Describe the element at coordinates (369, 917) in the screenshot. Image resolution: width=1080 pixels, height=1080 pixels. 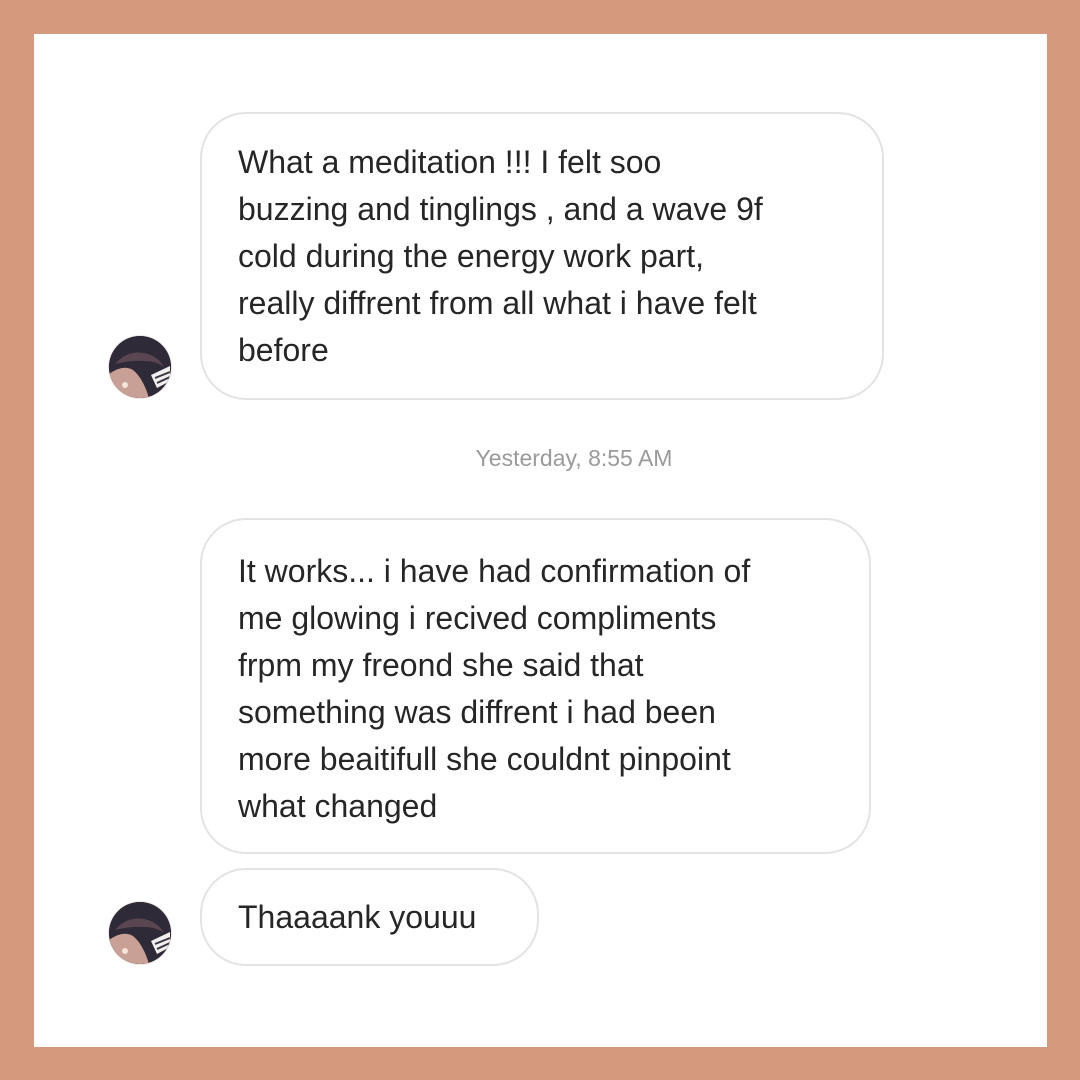
I see `message-bubble-3: Thaaaank youuu` at that location.